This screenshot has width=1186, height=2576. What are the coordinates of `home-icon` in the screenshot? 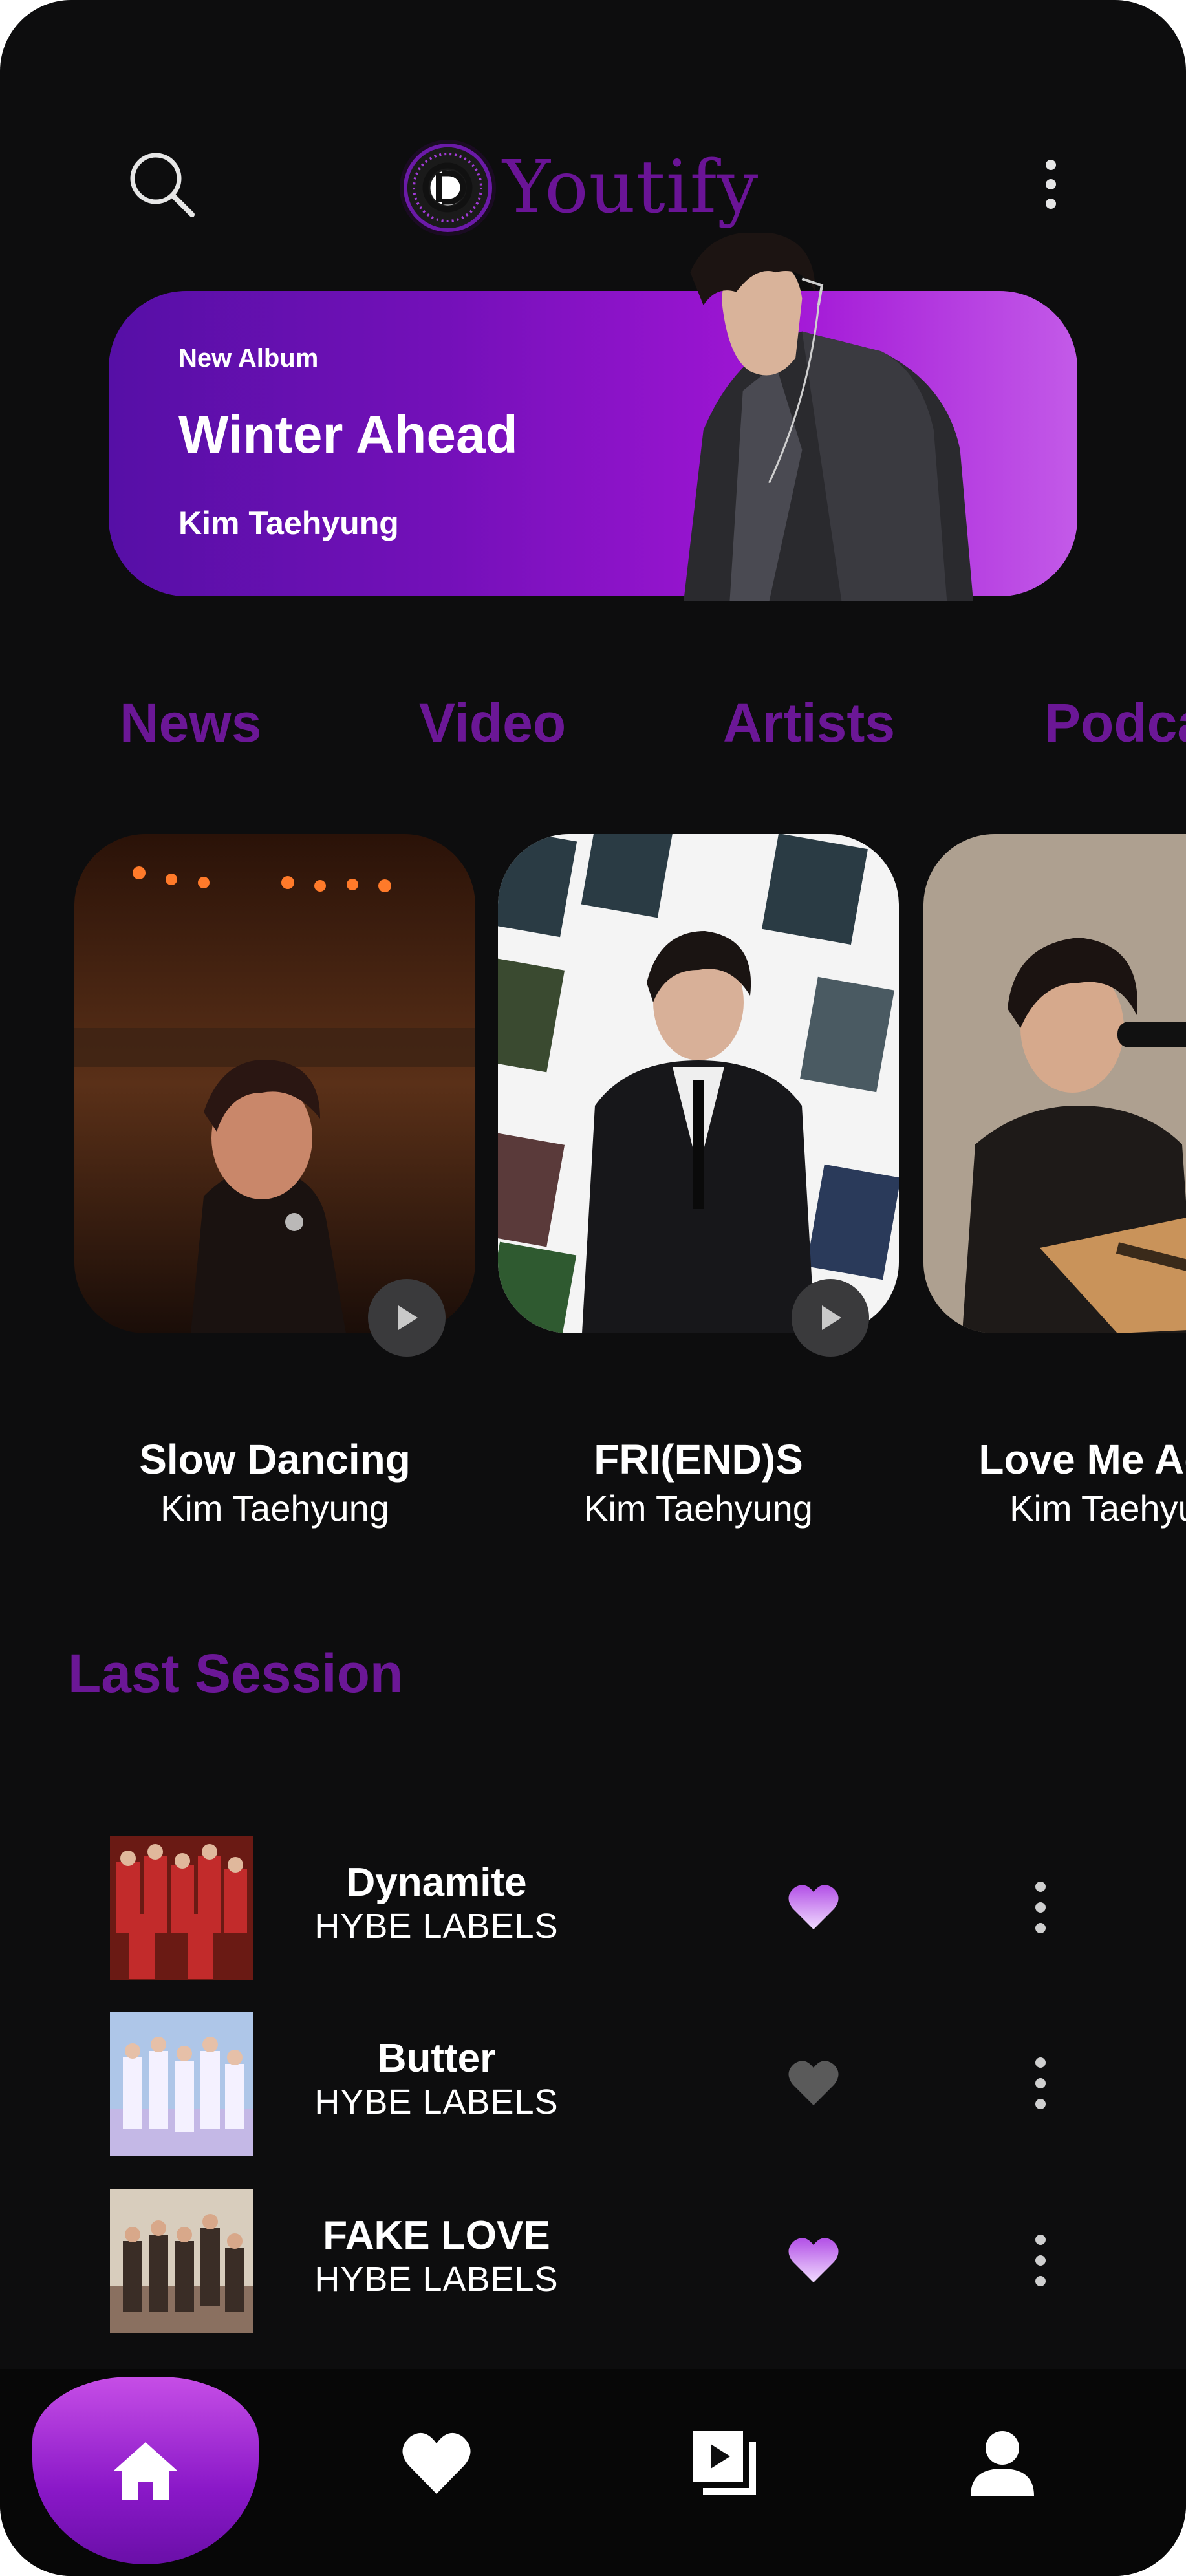 It's located at (145, 2471).